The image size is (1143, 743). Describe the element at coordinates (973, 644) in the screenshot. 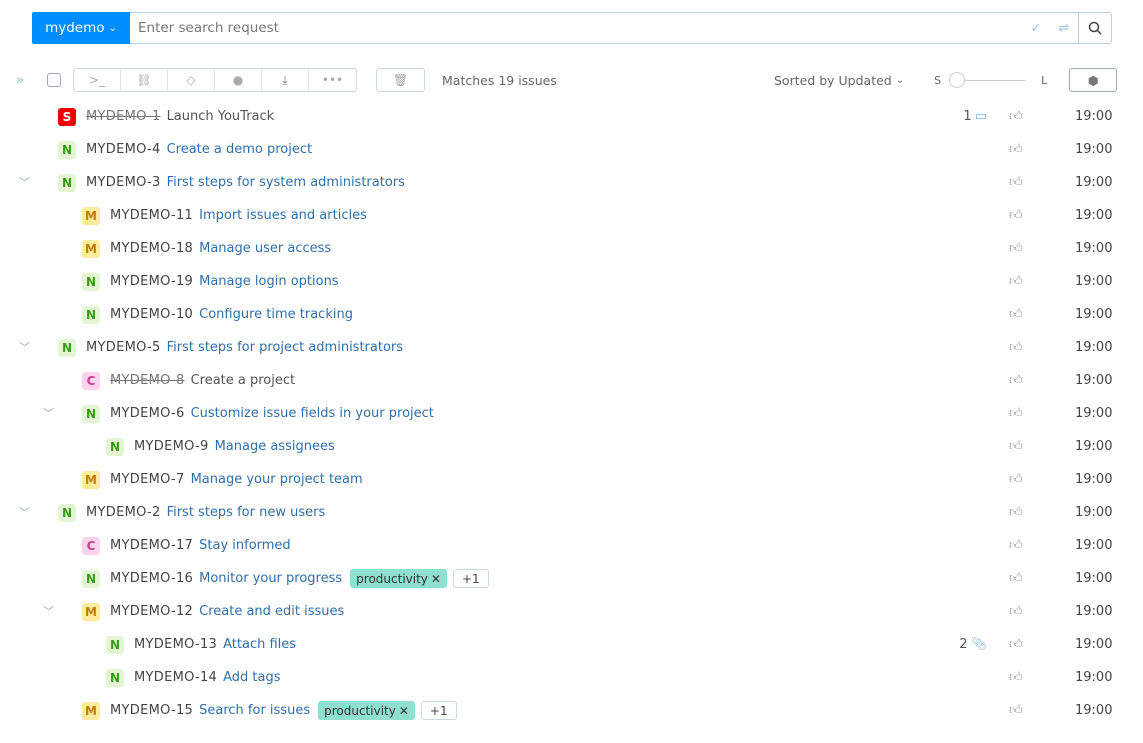

I see `attachment-count: 2 📎︎` at that location.